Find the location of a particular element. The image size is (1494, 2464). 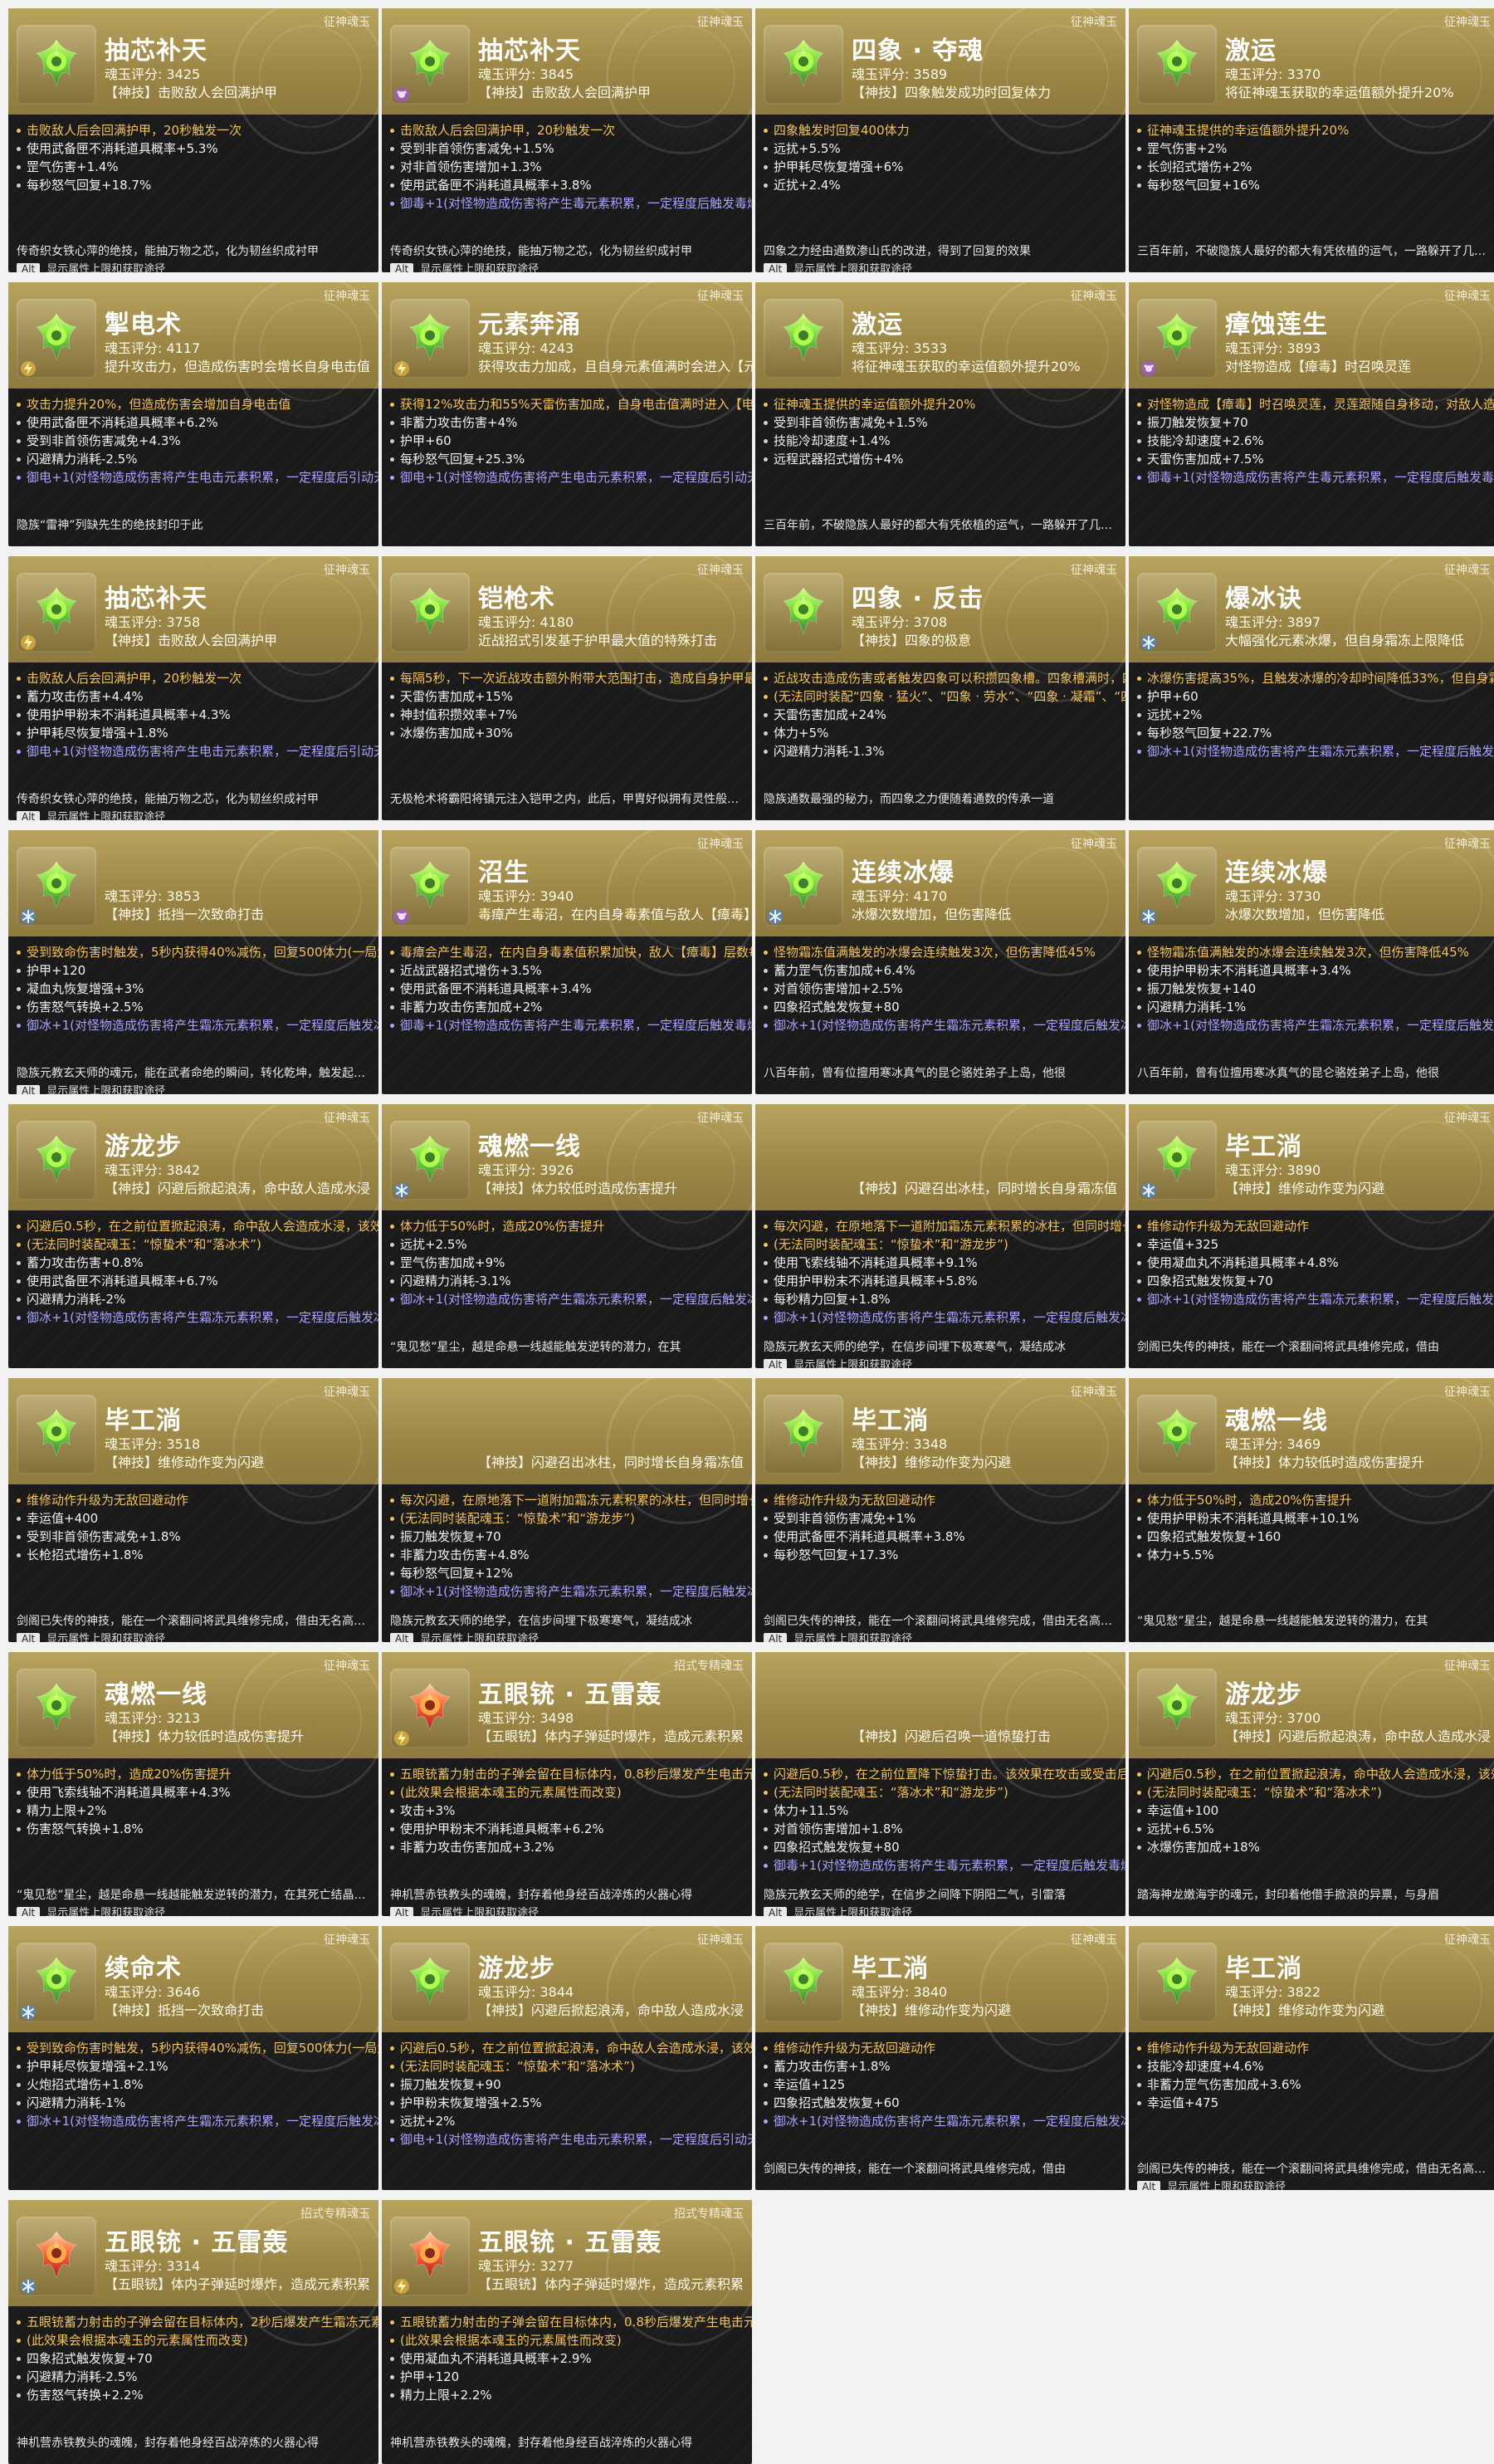

lore-note: 隐族元教玄天师的魂元，能在武者命绝的瞬间，转化乾坤，触发起死回生的神迹 is located at coordinates (195, 1073).